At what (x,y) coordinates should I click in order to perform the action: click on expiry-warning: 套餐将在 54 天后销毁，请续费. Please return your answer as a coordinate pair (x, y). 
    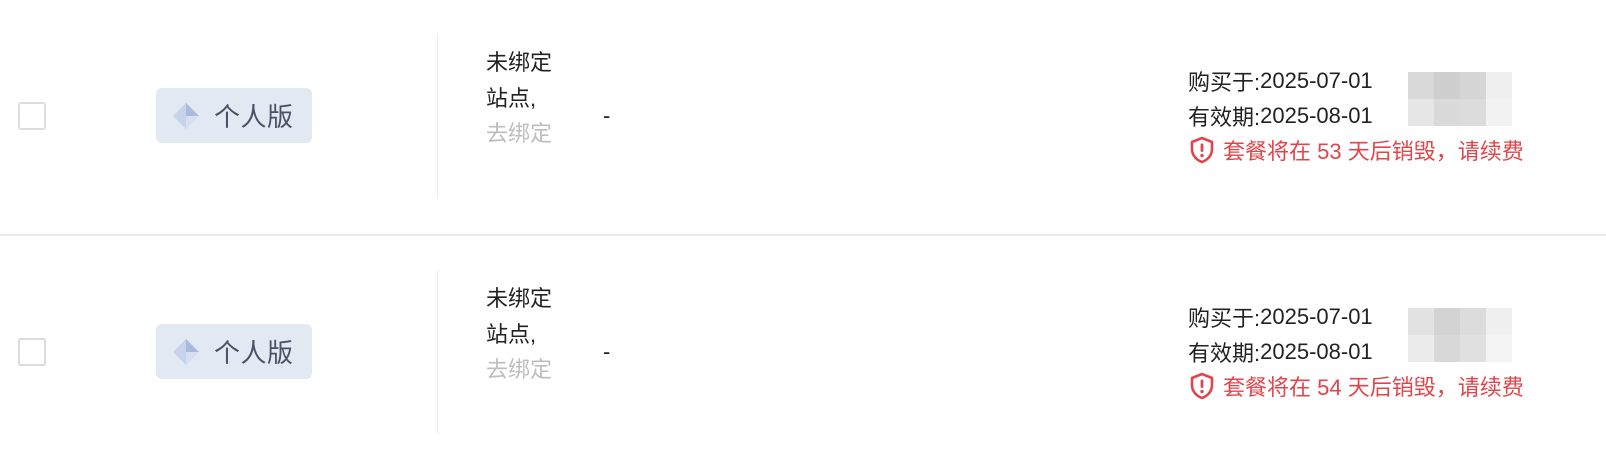
    Looking at the image, I should click on (1356, 386).